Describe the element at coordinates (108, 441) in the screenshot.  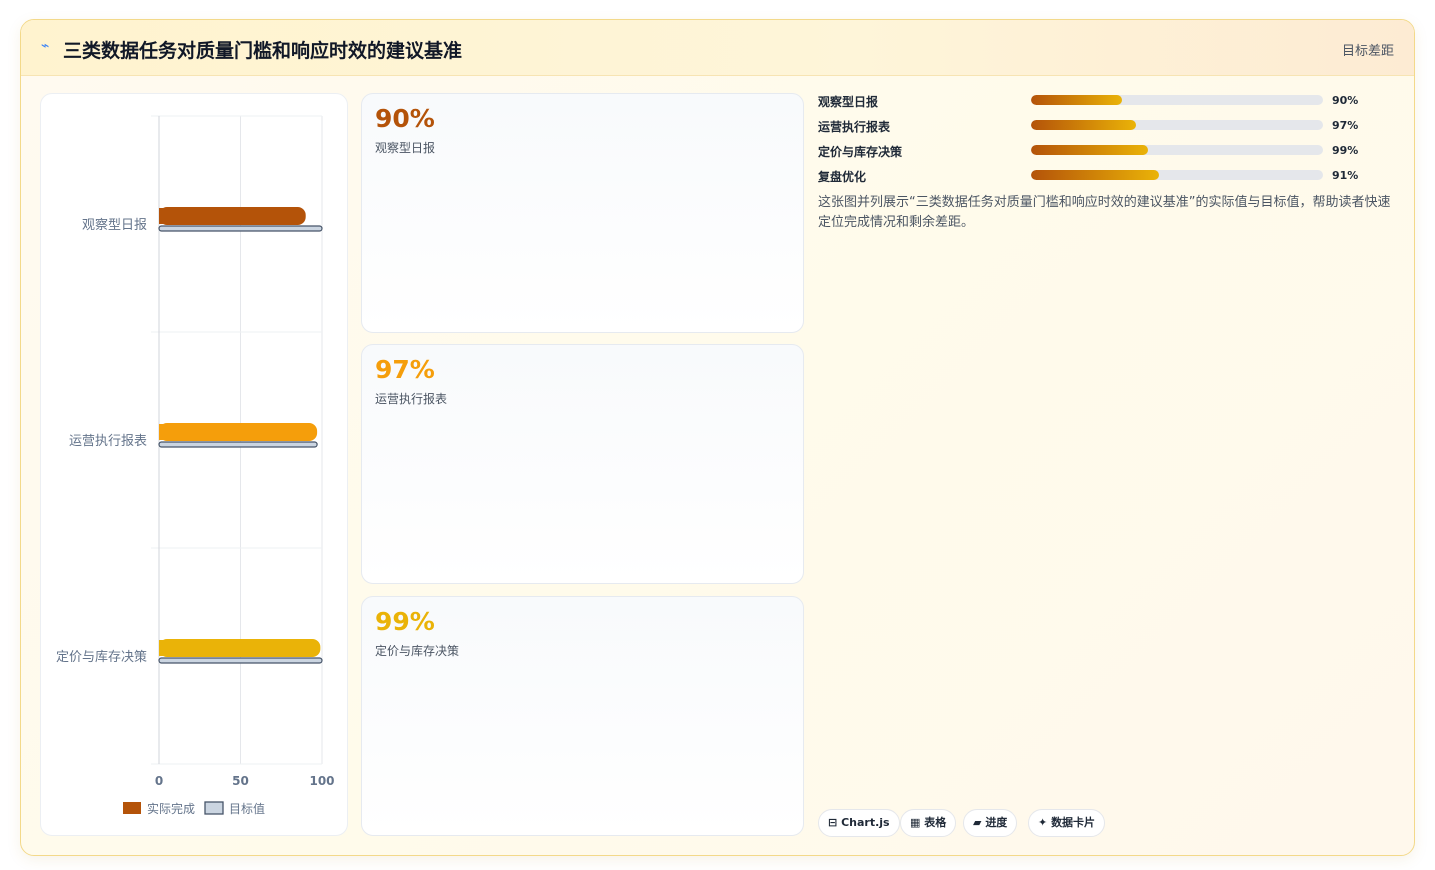
I see `y-category-label: 运营执行报表` at that location.